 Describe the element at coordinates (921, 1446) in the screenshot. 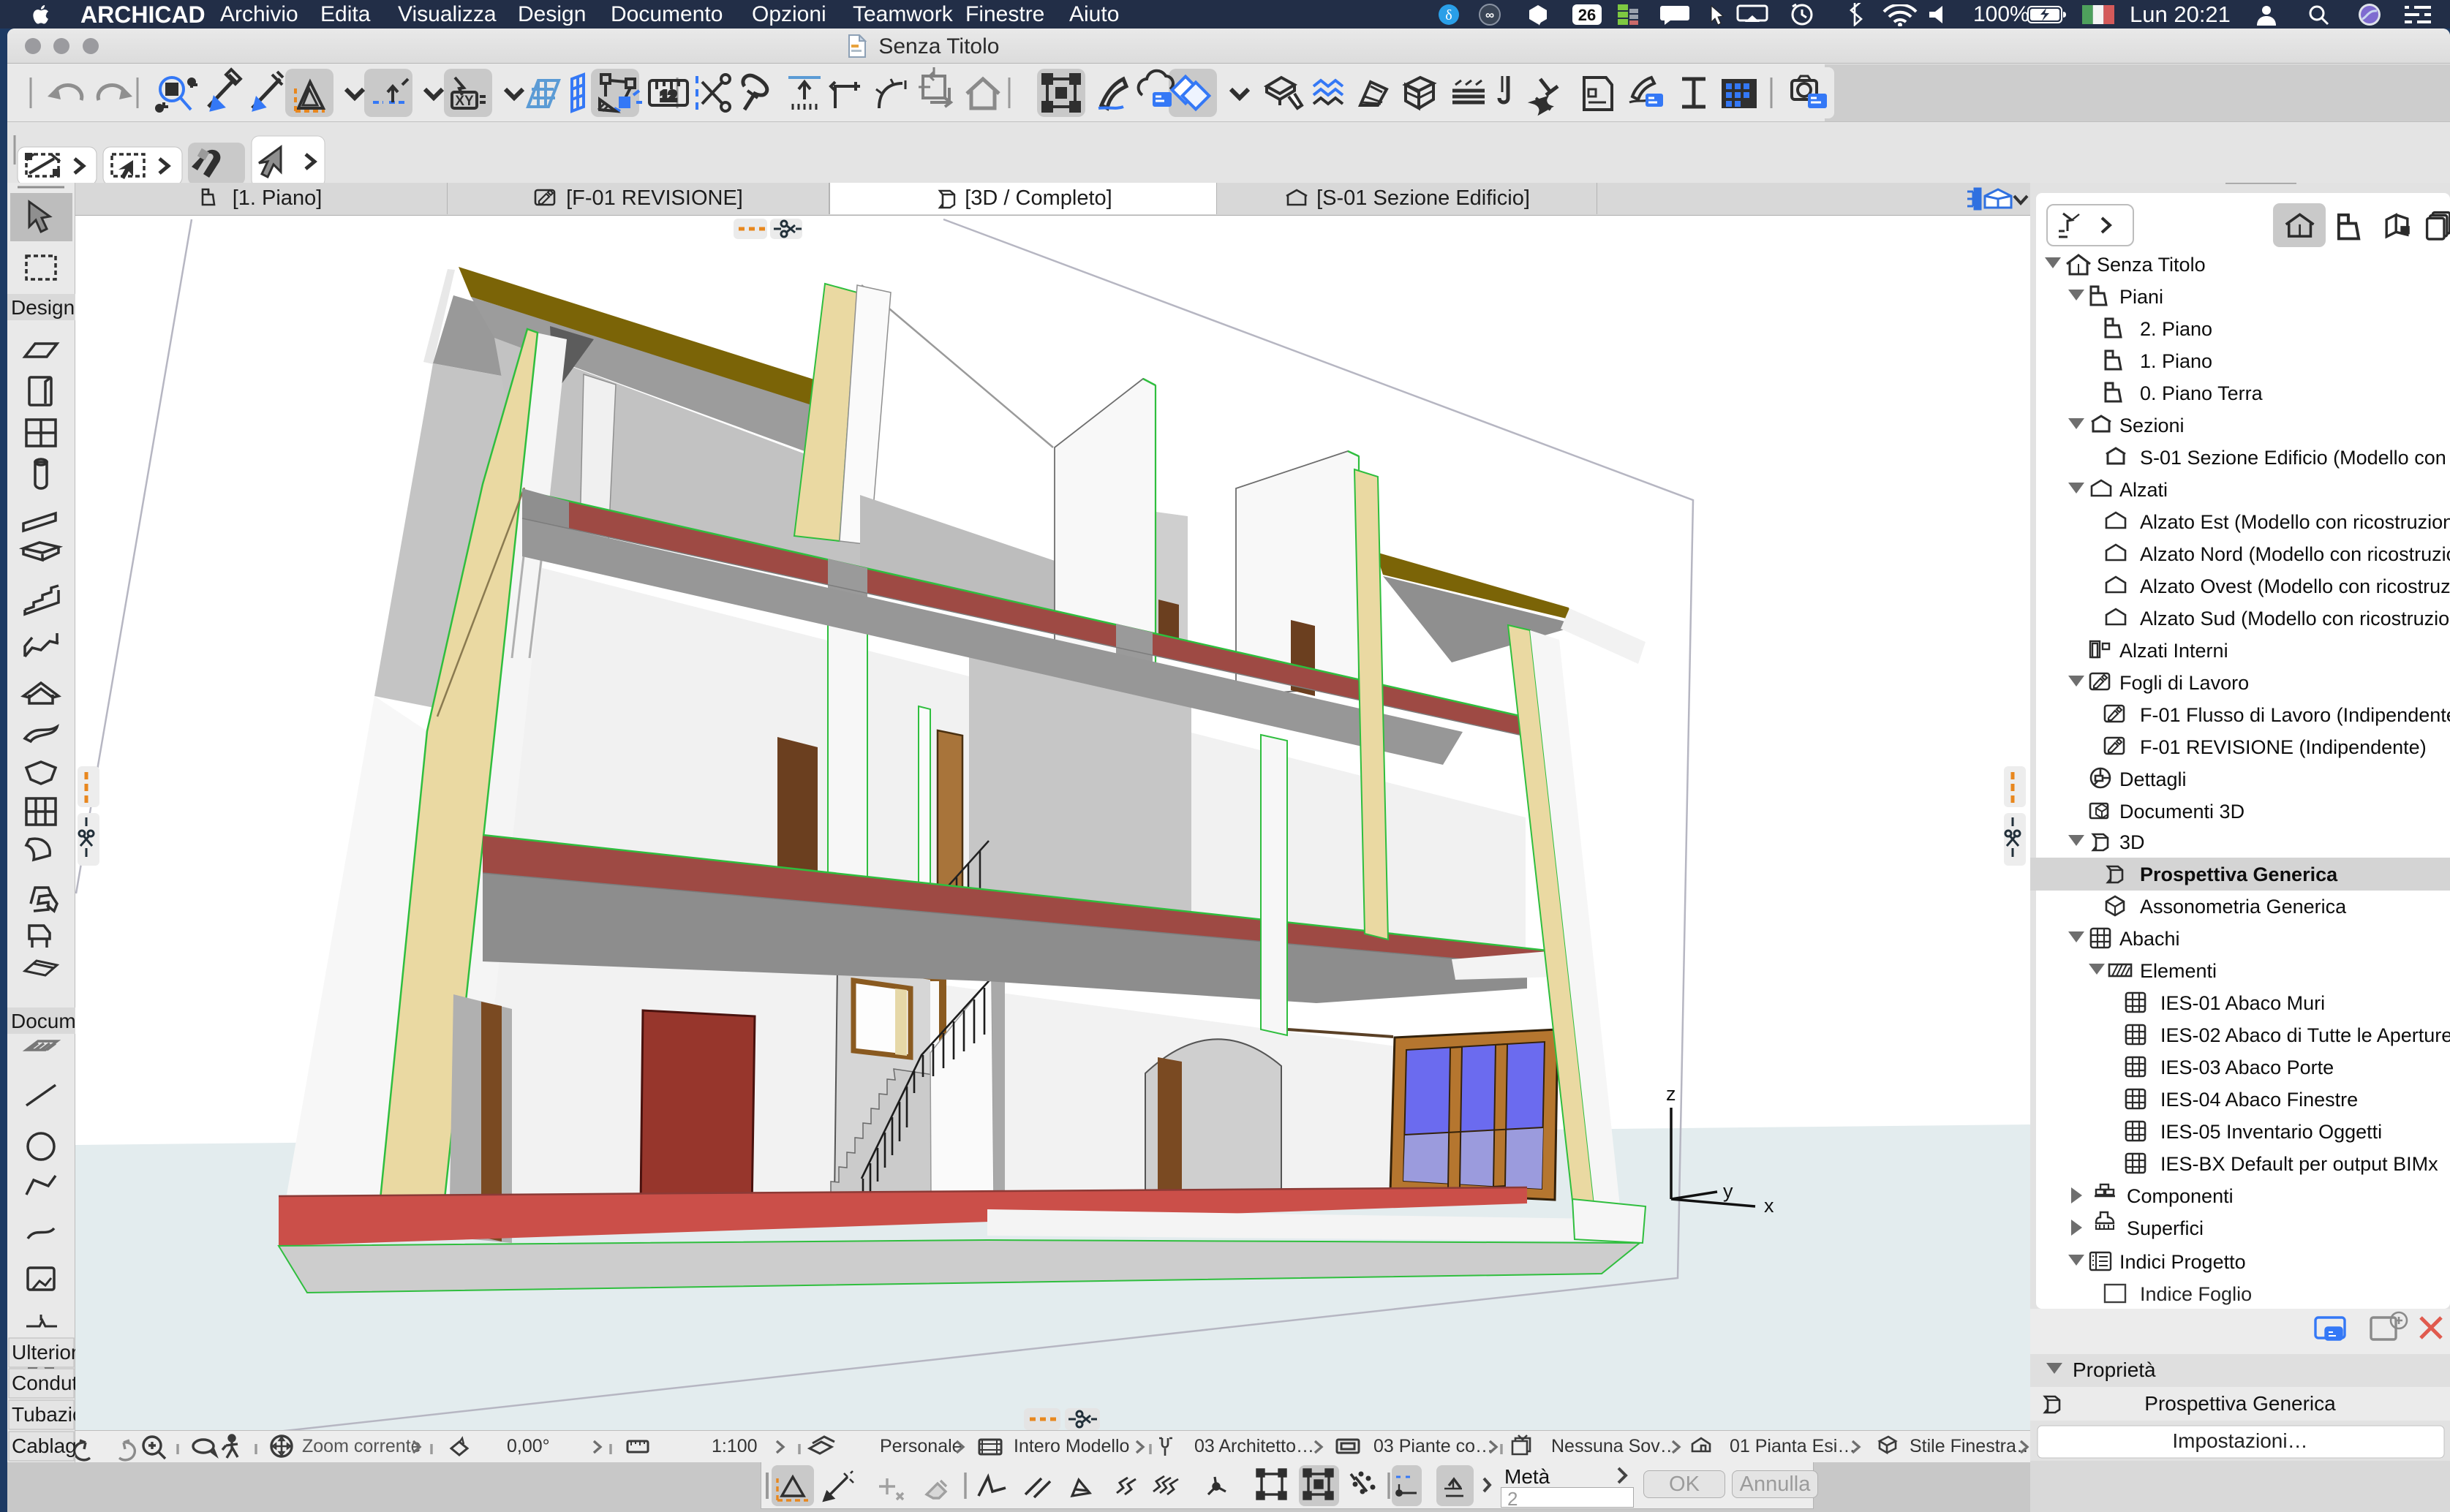

I see `svg-text: Personale` at that location.